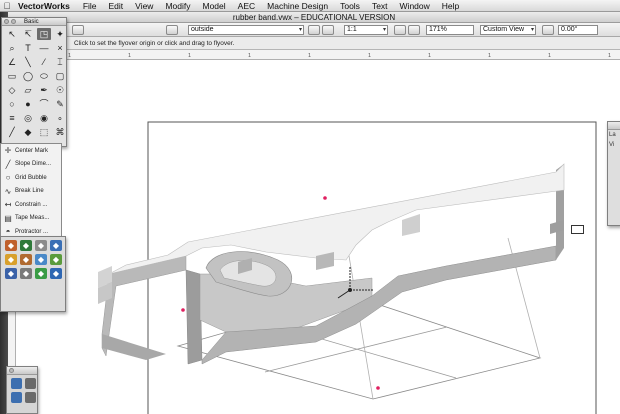 The image size is (620, 414). I want to click on zoom-button, so click(400, 30).